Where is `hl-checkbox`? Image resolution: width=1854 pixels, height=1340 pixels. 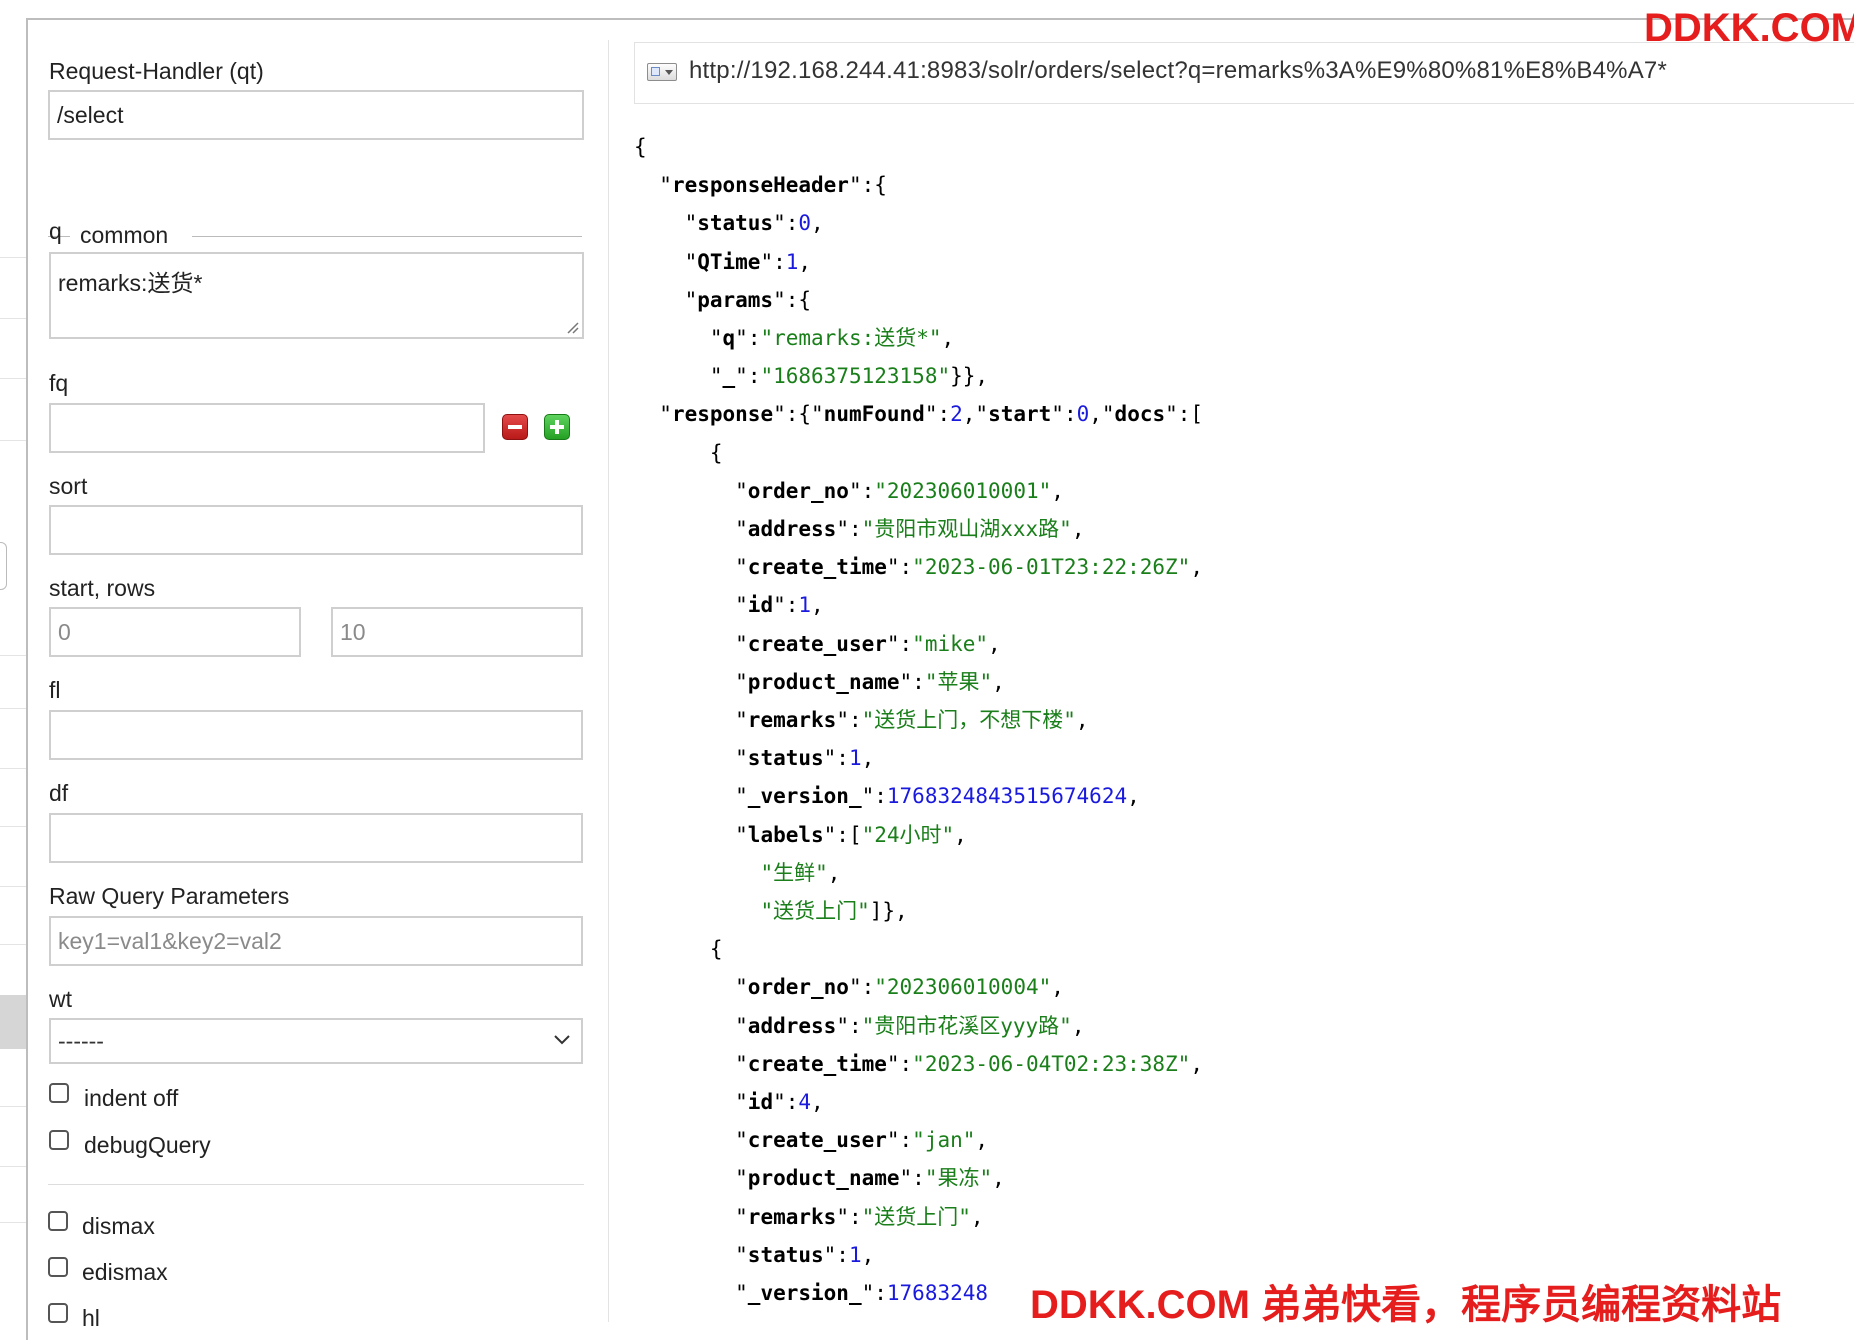 hl-checkbox is located at coordinates (58, 1313).